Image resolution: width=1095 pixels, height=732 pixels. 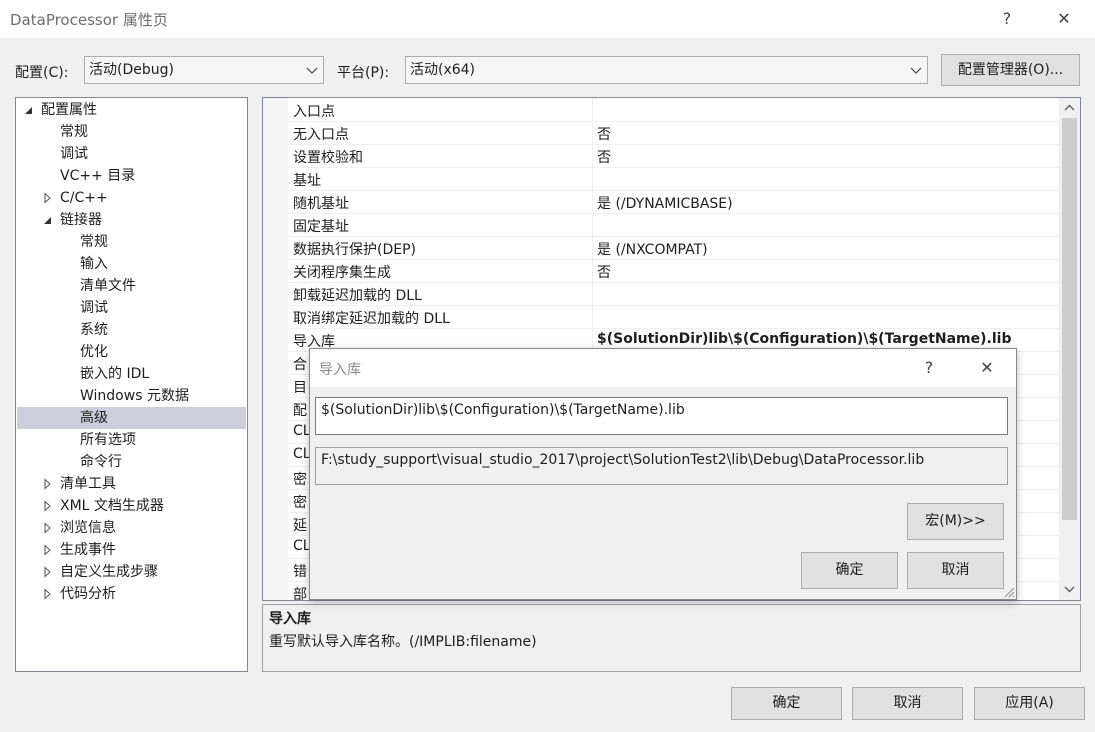 What do you see at coordinates (94, 264) in the screenshot?
I see `tree-item-label: 输入` at bounding box center [94, 264].